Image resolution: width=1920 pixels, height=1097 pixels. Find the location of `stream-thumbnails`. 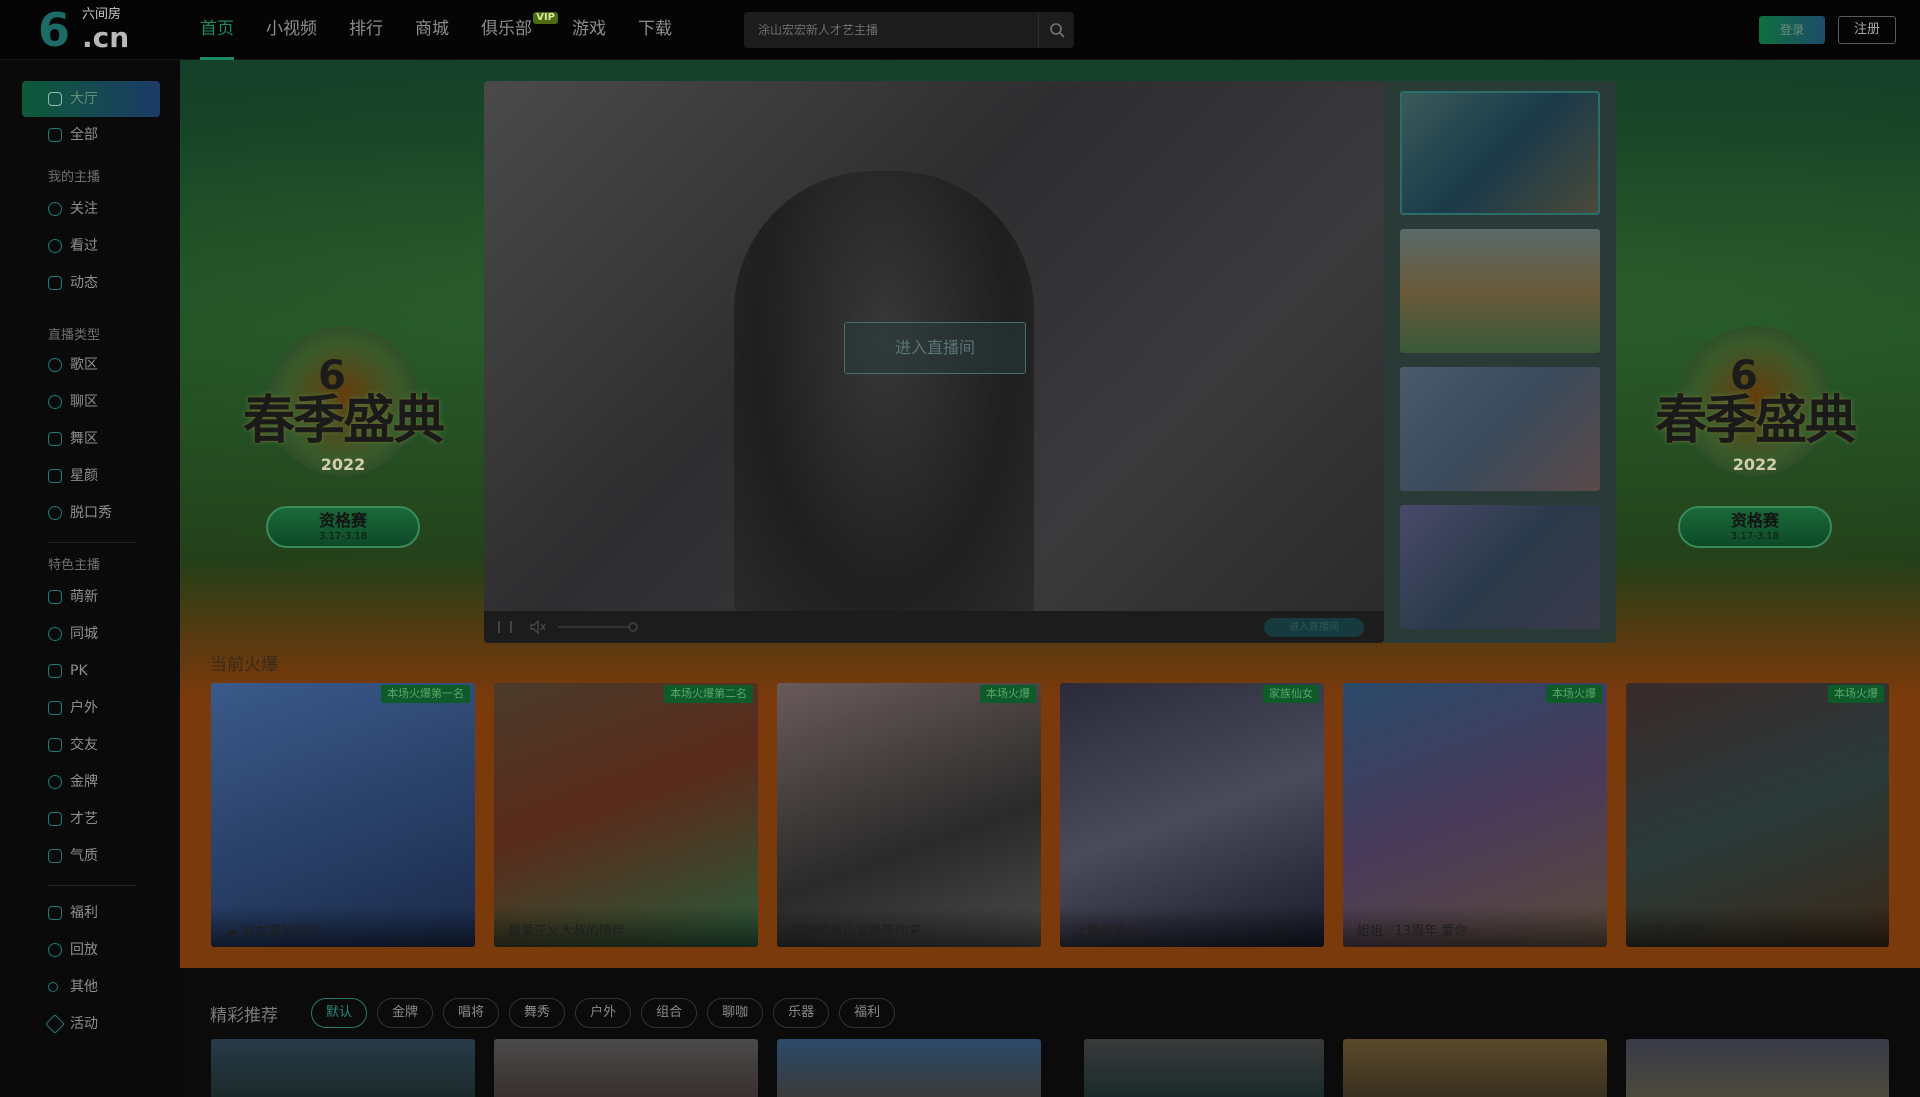

stream-thumbnails is located at coordinates (1500, 362).